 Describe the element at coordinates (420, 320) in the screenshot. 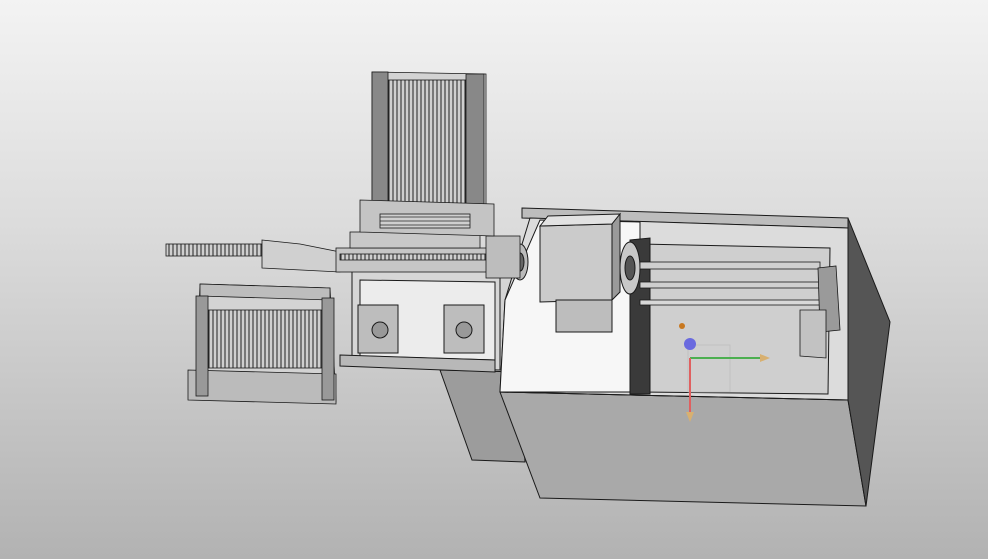

I see `machine-base` at that location.